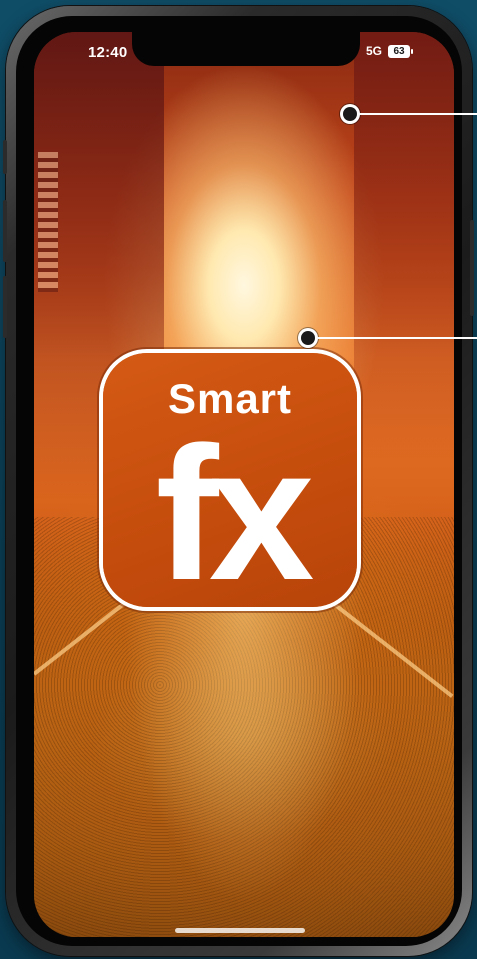 The image size is (477, 959). Describe the element at coordinates (108, 52) in the screenshot. I see `status-time: 12:40` at that location.